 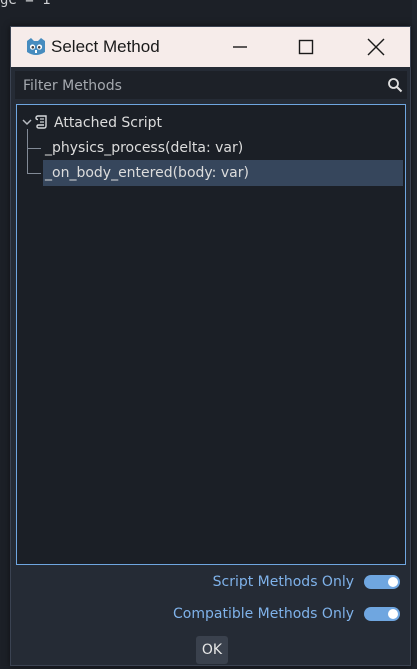 I want to click on script-methods-only-toggle, so click(x=382, y=582).